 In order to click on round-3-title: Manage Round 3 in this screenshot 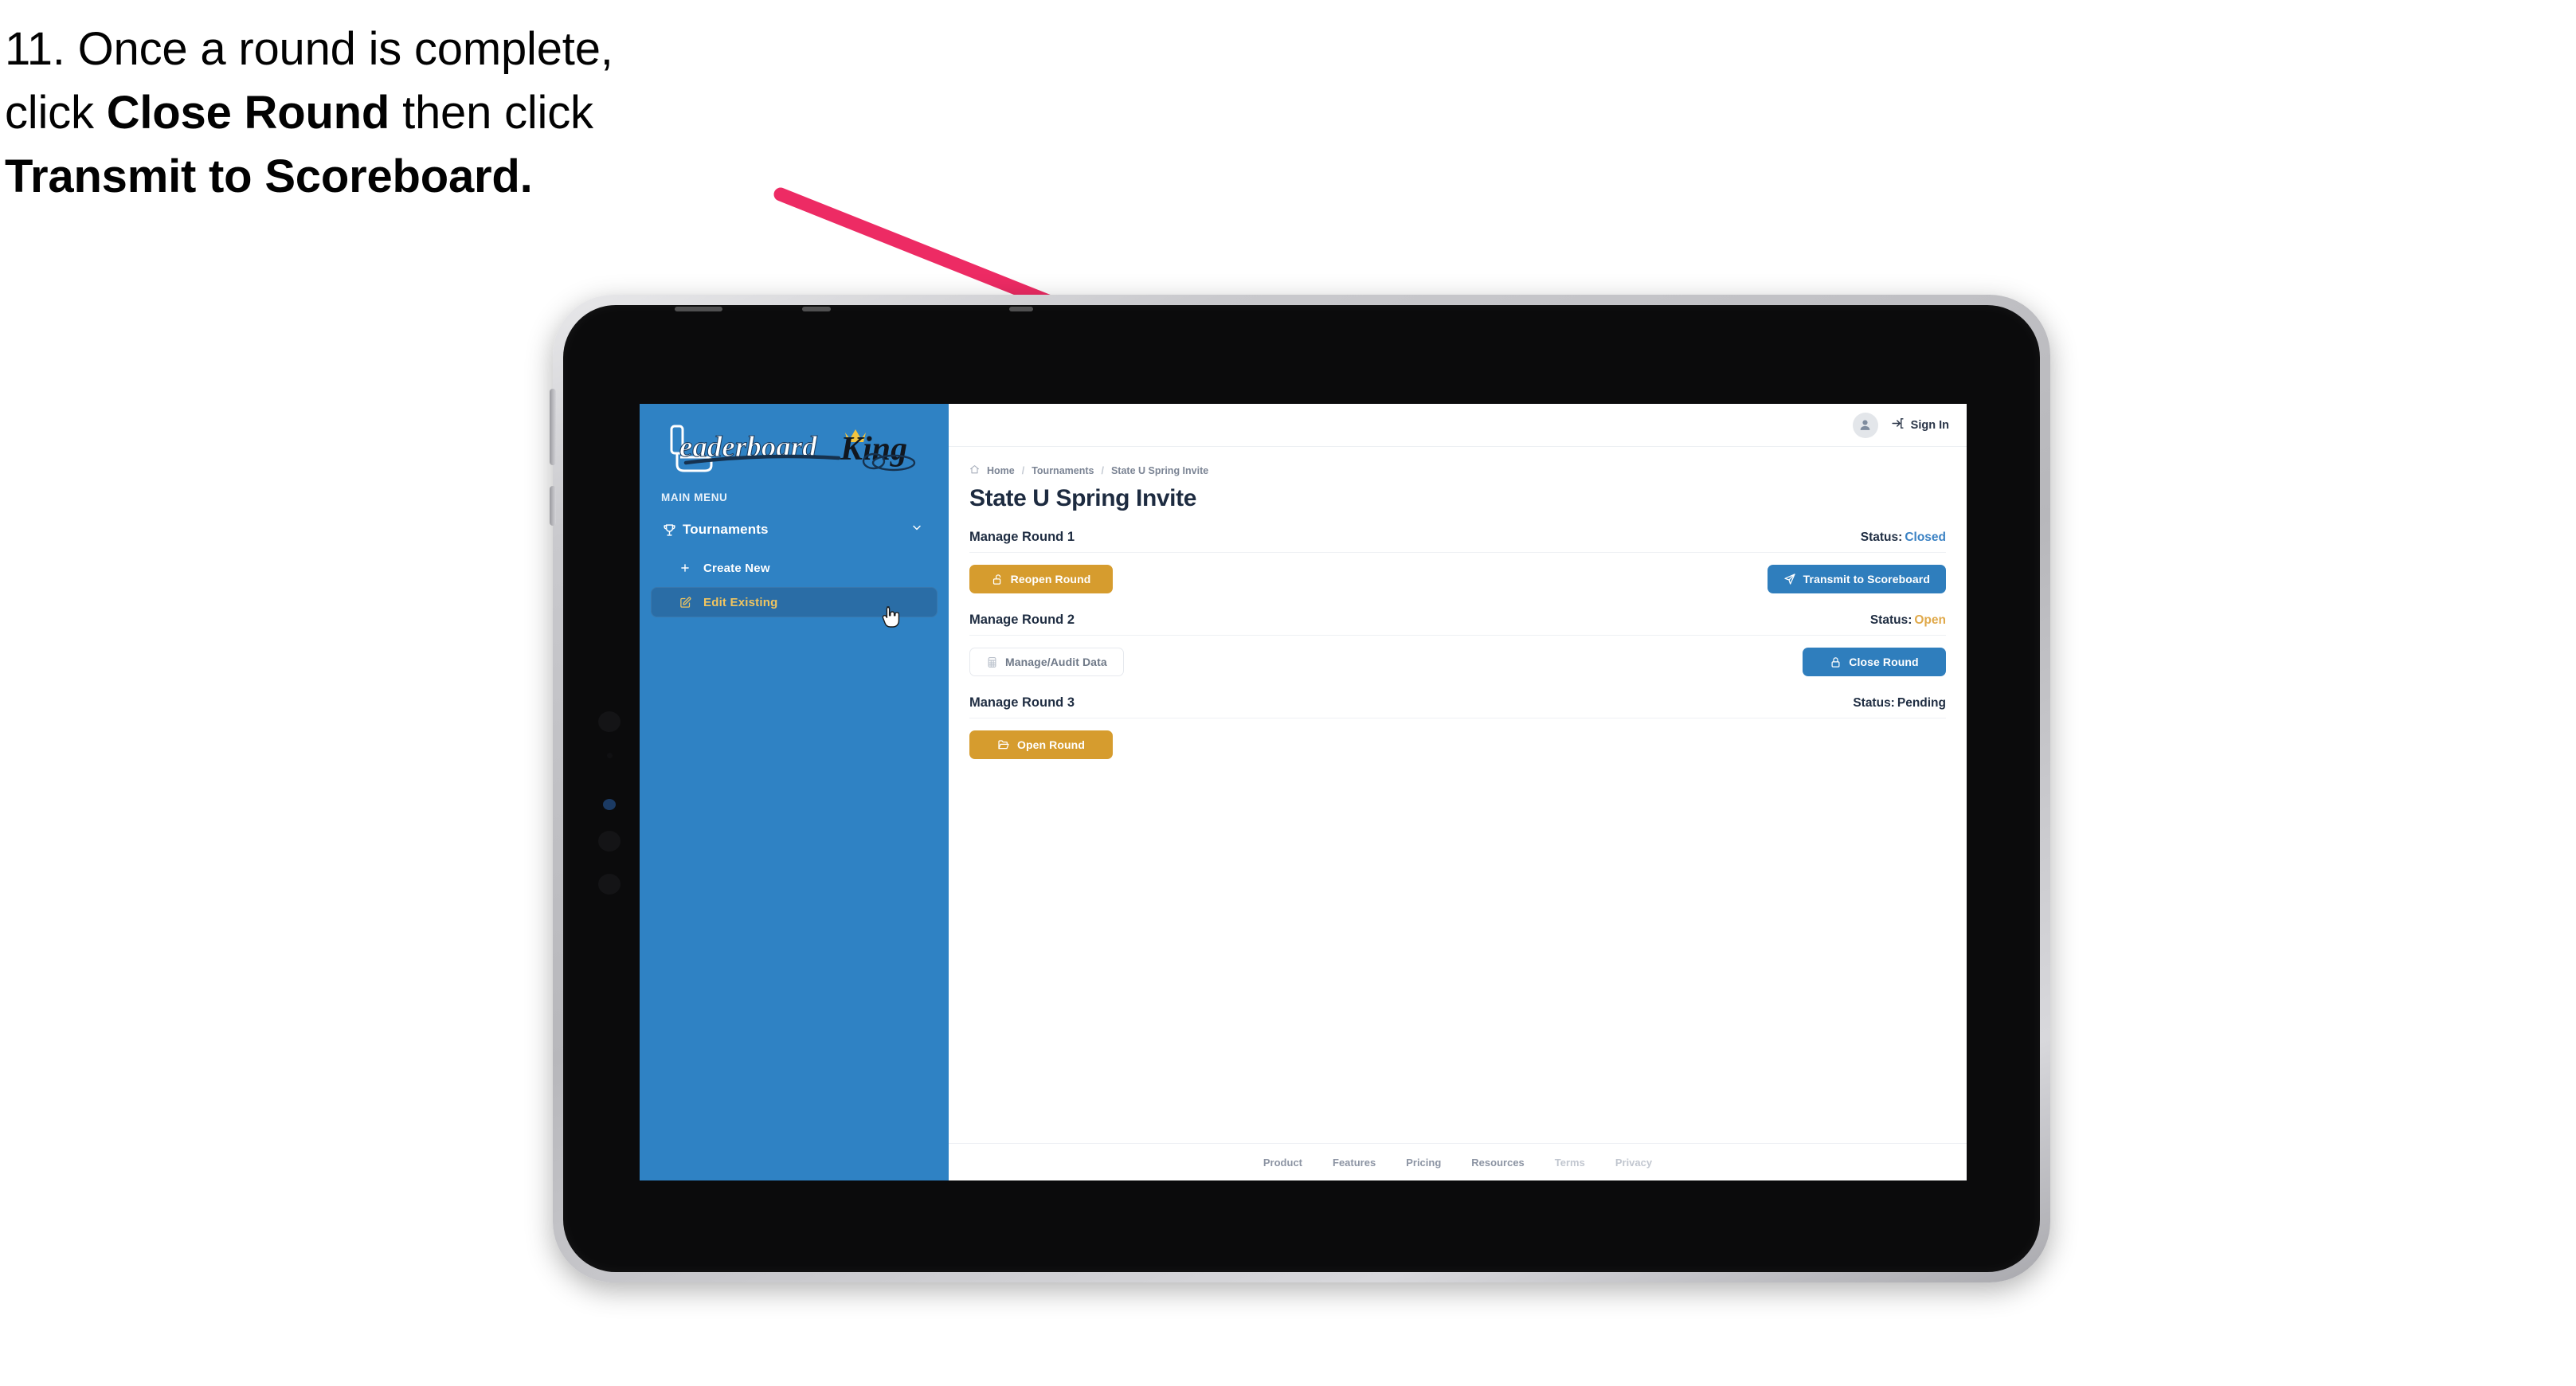, I will do `click(1022, 702)`.